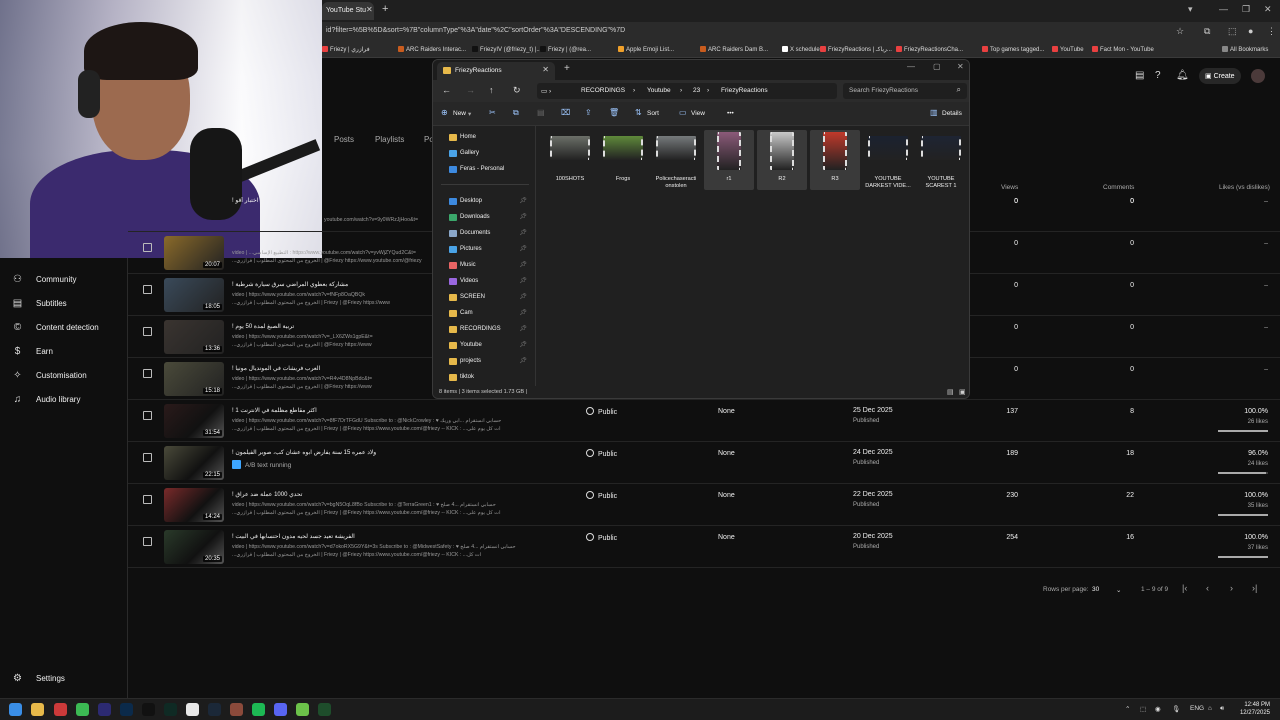  I want to click on star-icon: ☆, so click(1180, 31).